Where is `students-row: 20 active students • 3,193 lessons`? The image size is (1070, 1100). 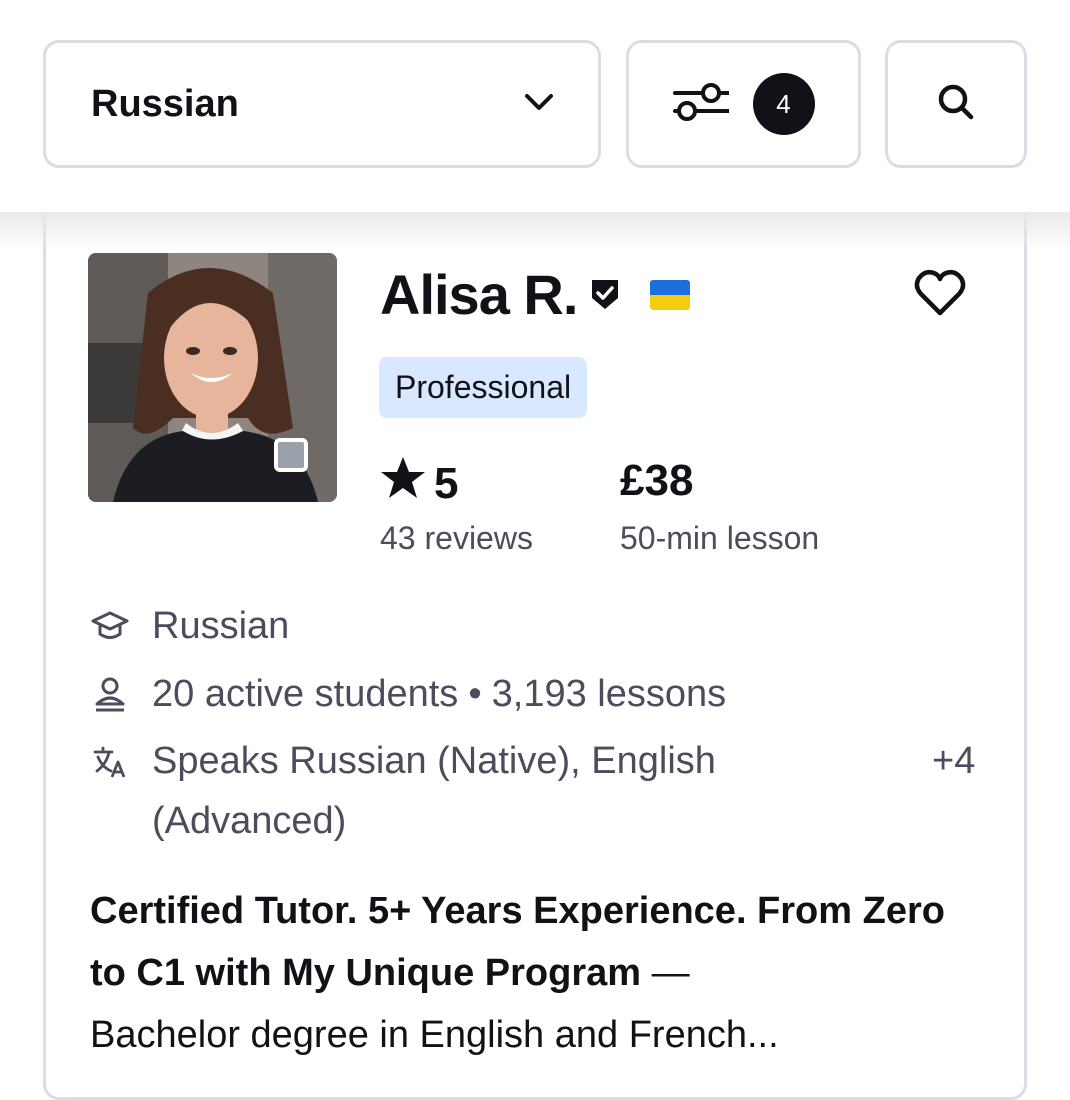 students-row: 20 active students • 3,193 lessons is located at coordinates (408, 694).